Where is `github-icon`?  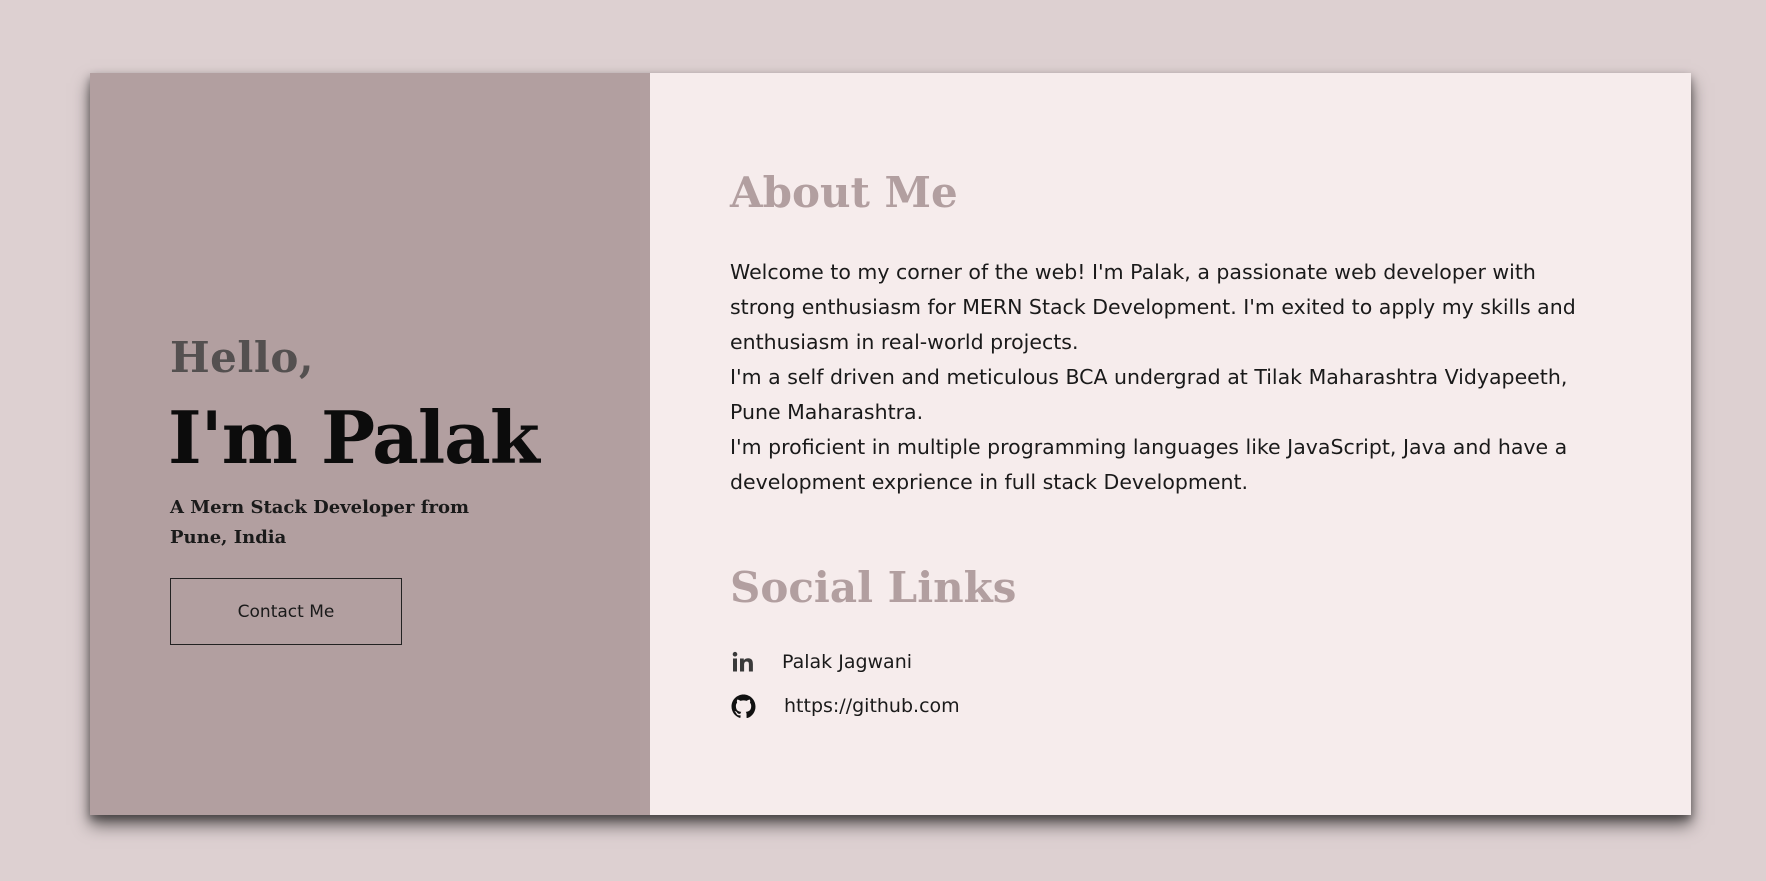 github-icon is located at coordinates (743, 706).